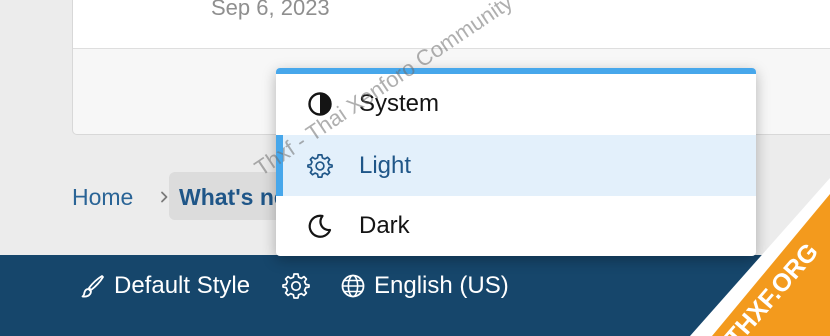  I want to click on globe-icon, so click(353, 286).